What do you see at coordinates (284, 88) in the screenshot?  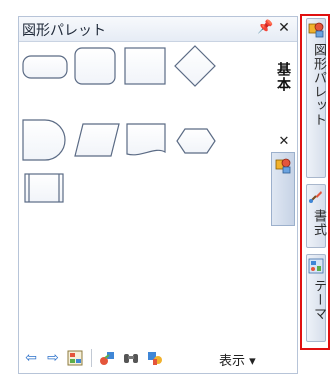 I see `tab-basic: 基本` at bounding box center [284, 88].